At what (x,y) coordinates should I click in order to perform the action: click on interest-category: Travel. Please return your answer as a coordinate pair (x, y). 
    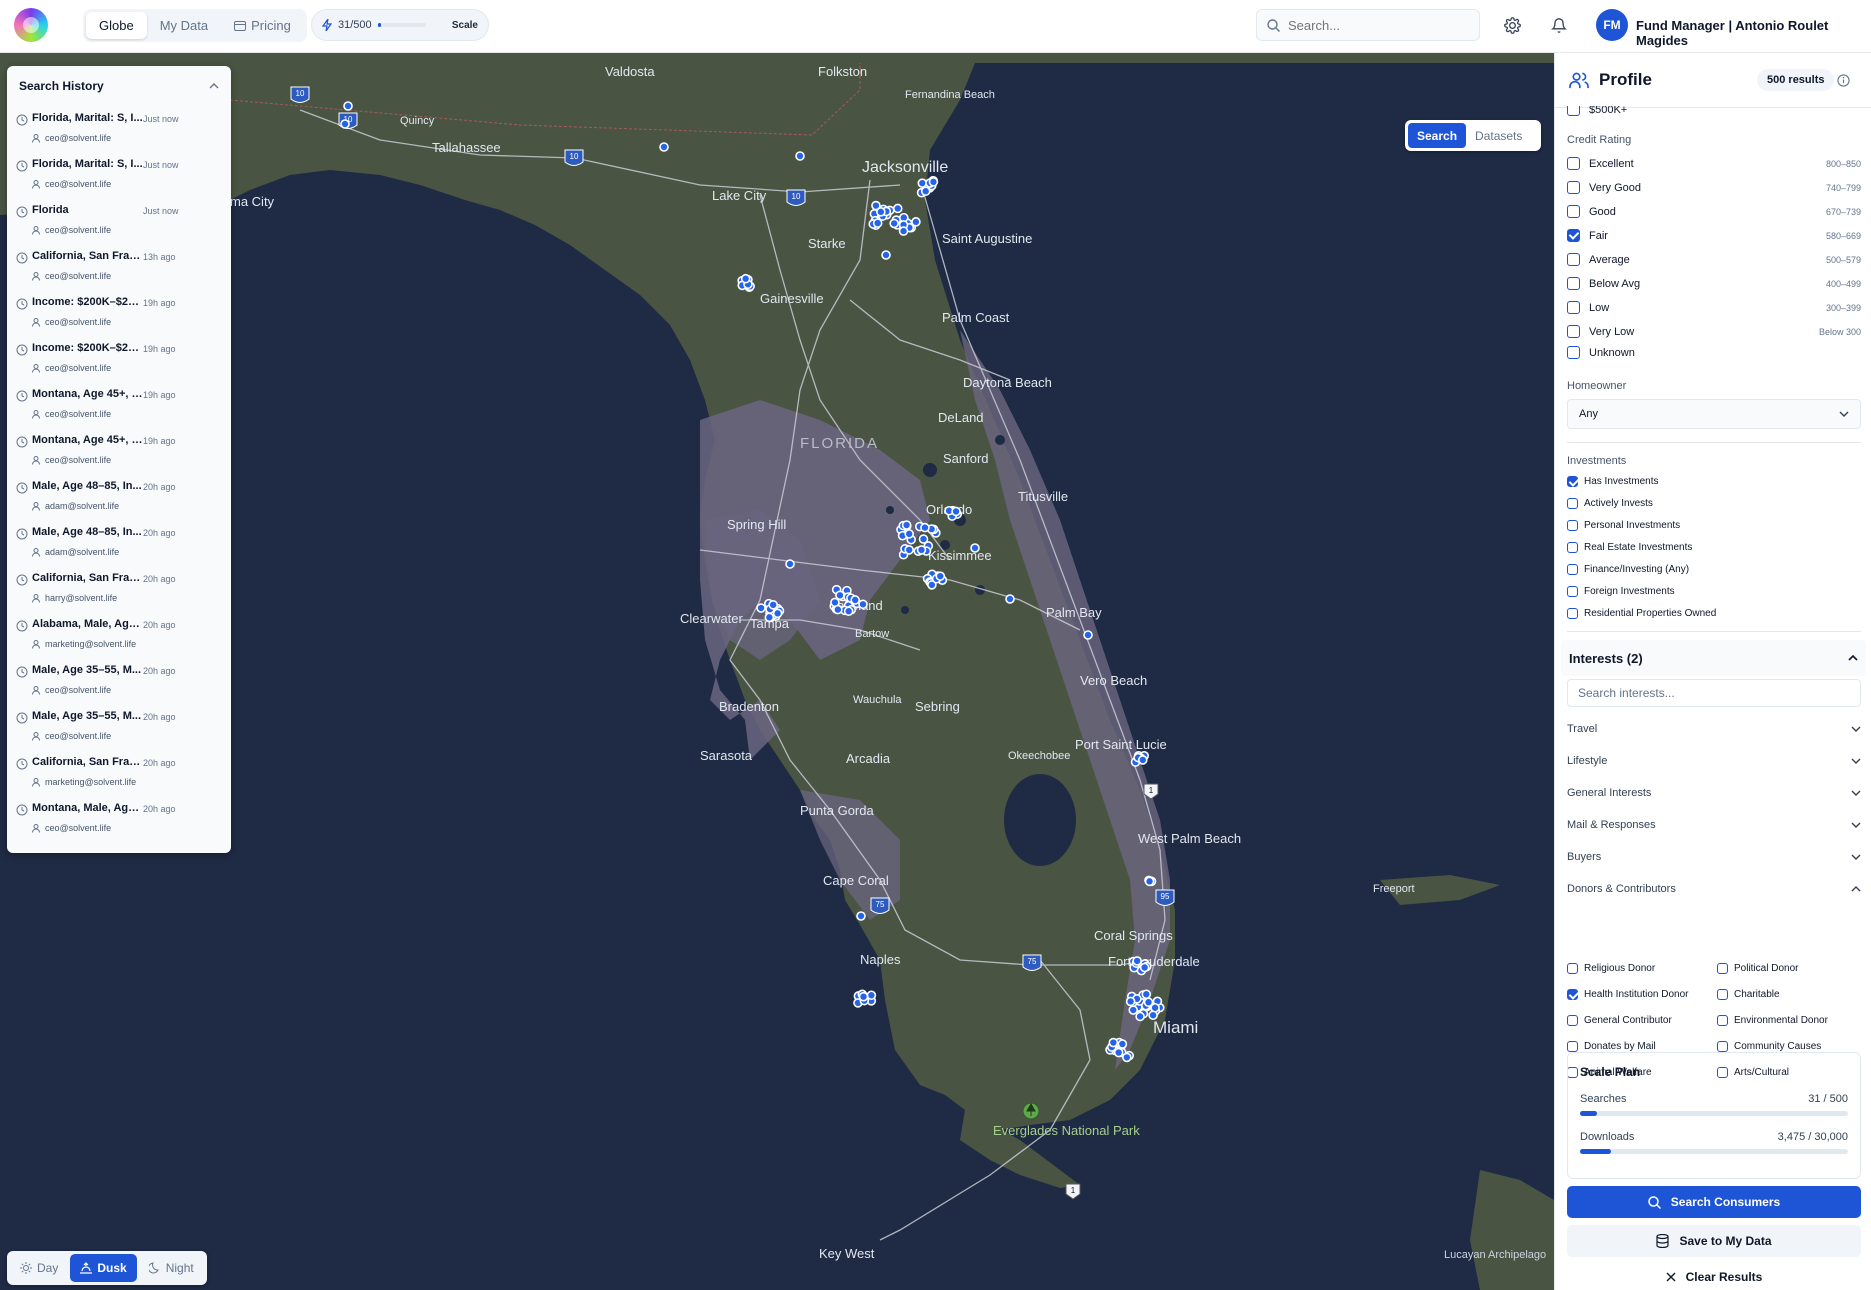
    Looking at the image, I should click on (1714, 729).